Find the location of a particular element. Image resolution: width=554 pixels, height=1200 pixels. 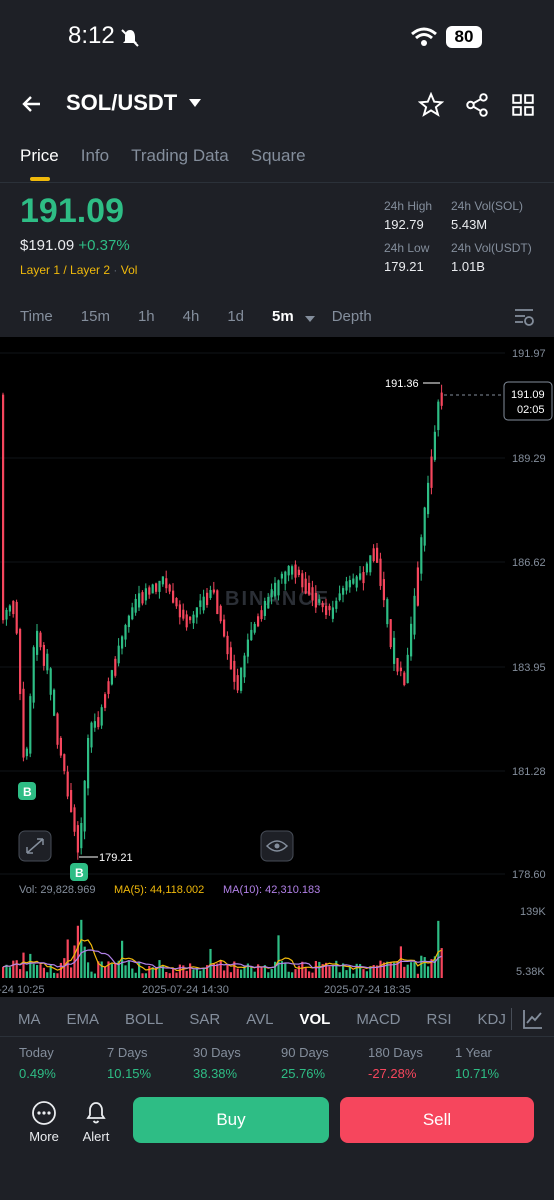

indicator-sar: SAR is located at coordinates (204, 1019).